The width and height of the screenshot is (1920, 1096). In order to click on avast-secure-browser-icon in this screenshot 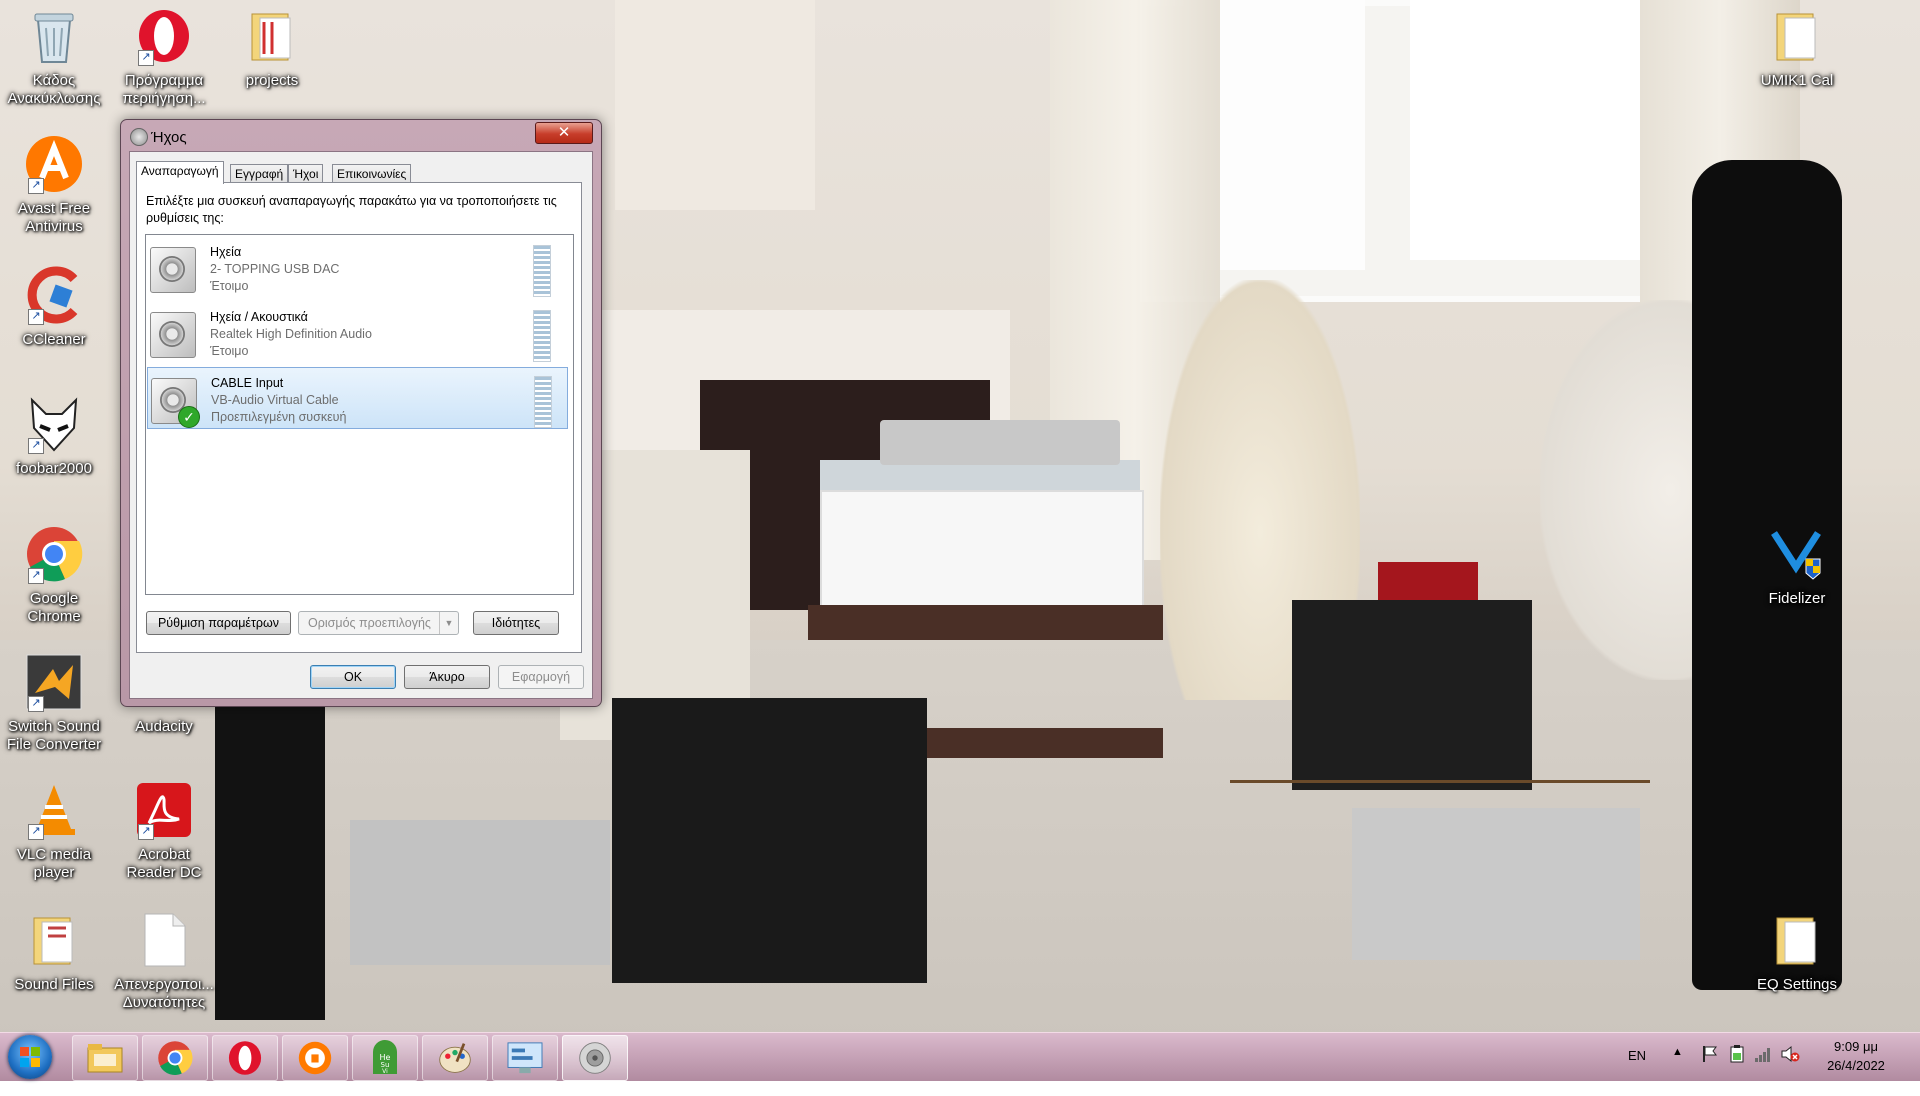, I will do `click(315, 1058)`.